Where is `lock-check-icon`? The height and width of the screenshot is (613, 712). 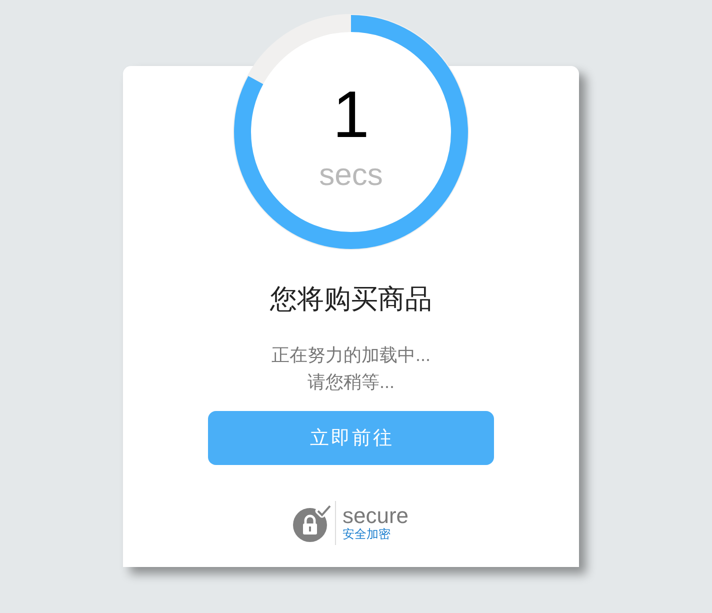
lock-check-icon is located at coordinates (313, 523).